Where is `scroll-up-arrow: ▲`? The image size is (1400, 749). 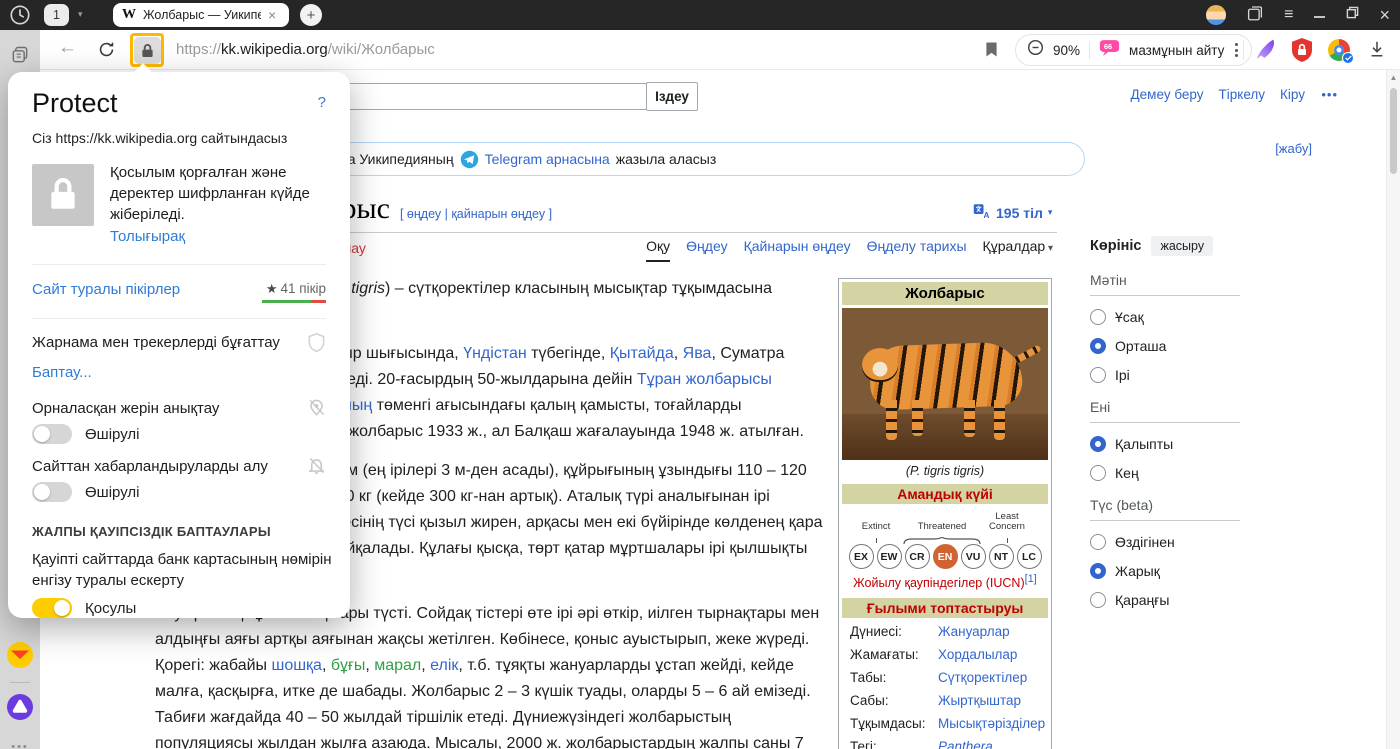
scroll-up-arrow: ▲ is located at coordinates (1393, 77).